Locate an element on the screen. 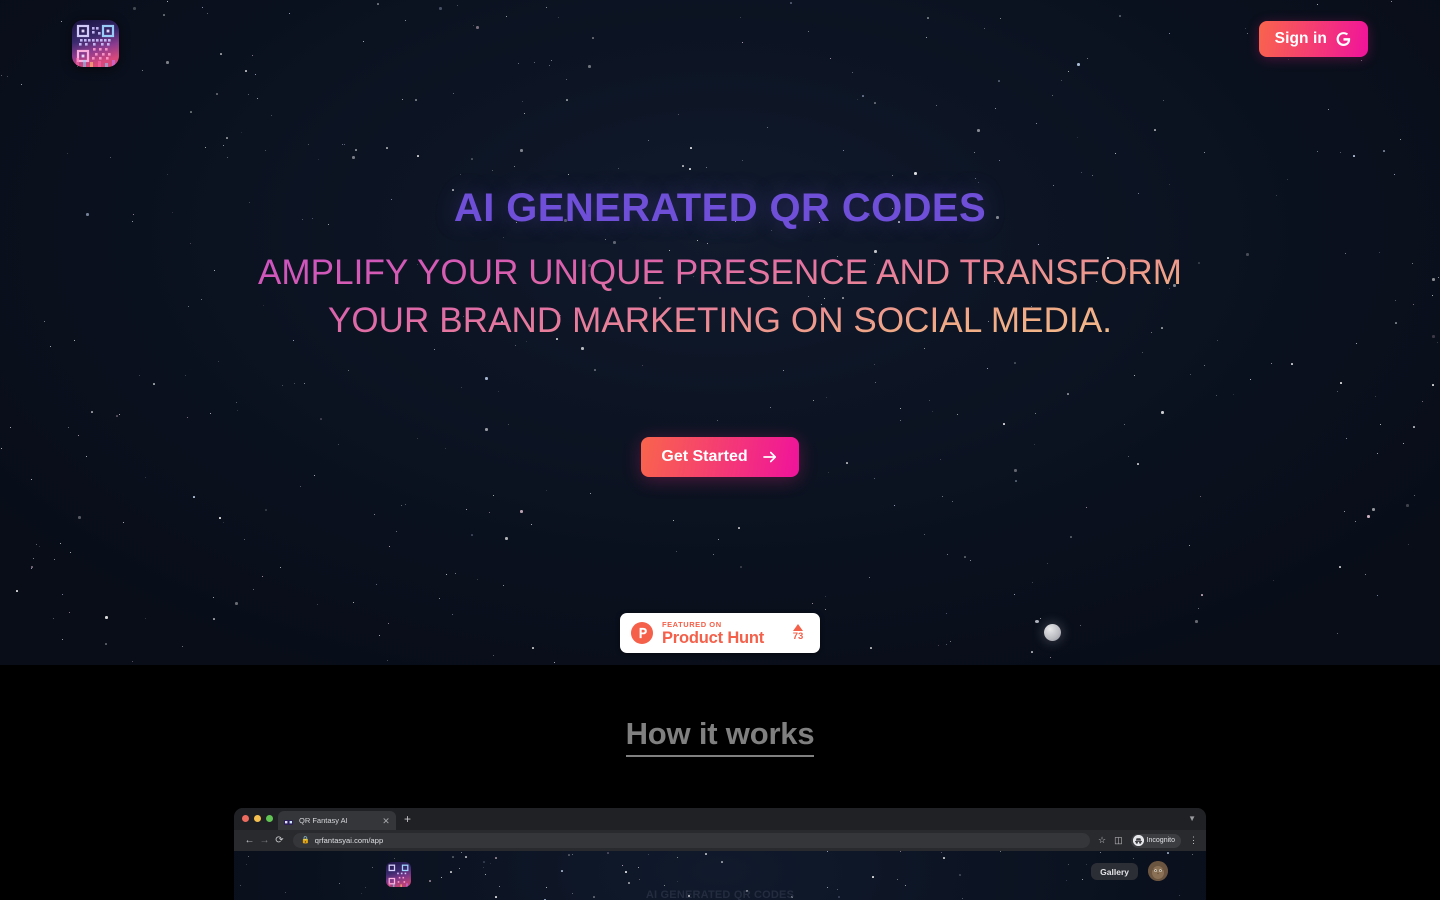 The image size is (1440, 900). incognito-label: Incognito is located at coordinates (1160, 840).